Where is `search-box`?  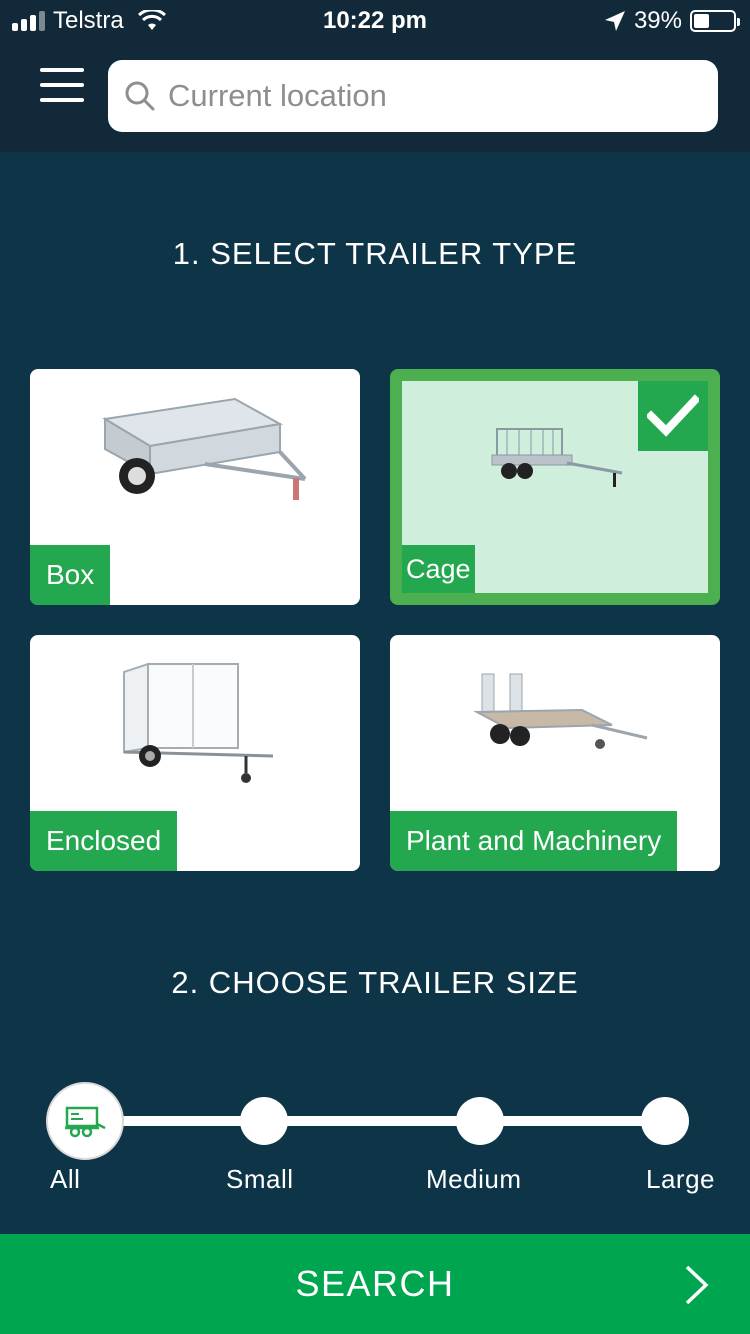
search-box is located at coordinates (413, 96).